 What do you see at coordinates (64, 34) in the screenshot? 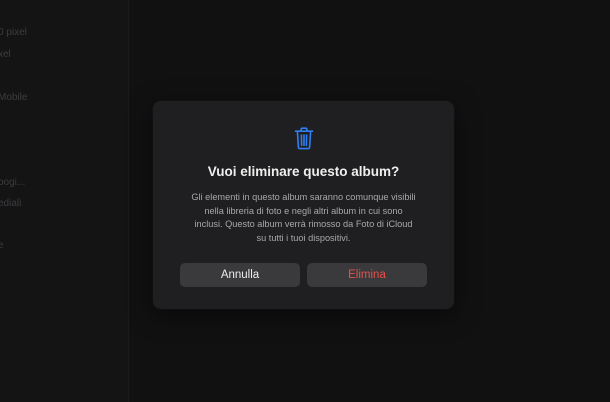
I see `sidebar-item: 0 pixel` at bounding box center [64, 34].